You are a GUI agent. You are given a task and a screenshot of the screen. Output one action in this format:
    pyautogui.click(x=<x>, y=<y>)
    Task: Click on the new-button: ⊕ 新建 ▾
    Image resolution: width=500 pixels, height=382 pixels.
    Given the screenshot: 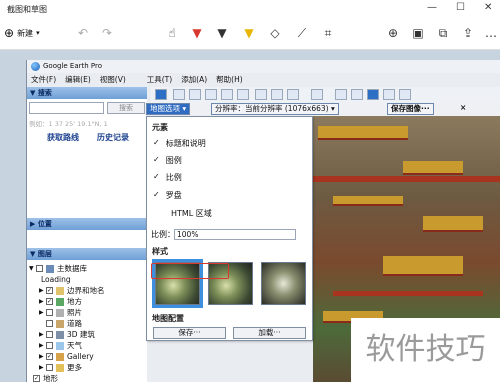 What is the action you would take?
    pyautogui.click(x=22, y=33)
    